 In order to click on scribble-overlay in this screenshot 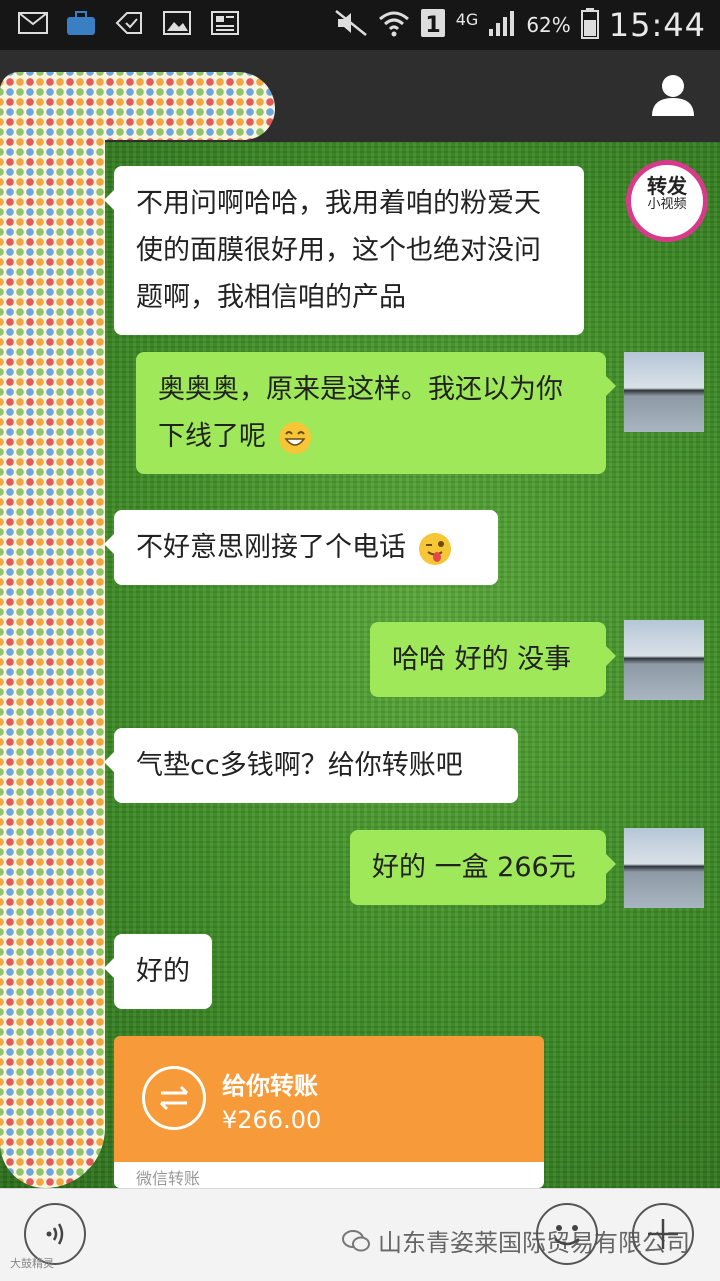, I will do `click(52, 630)`.